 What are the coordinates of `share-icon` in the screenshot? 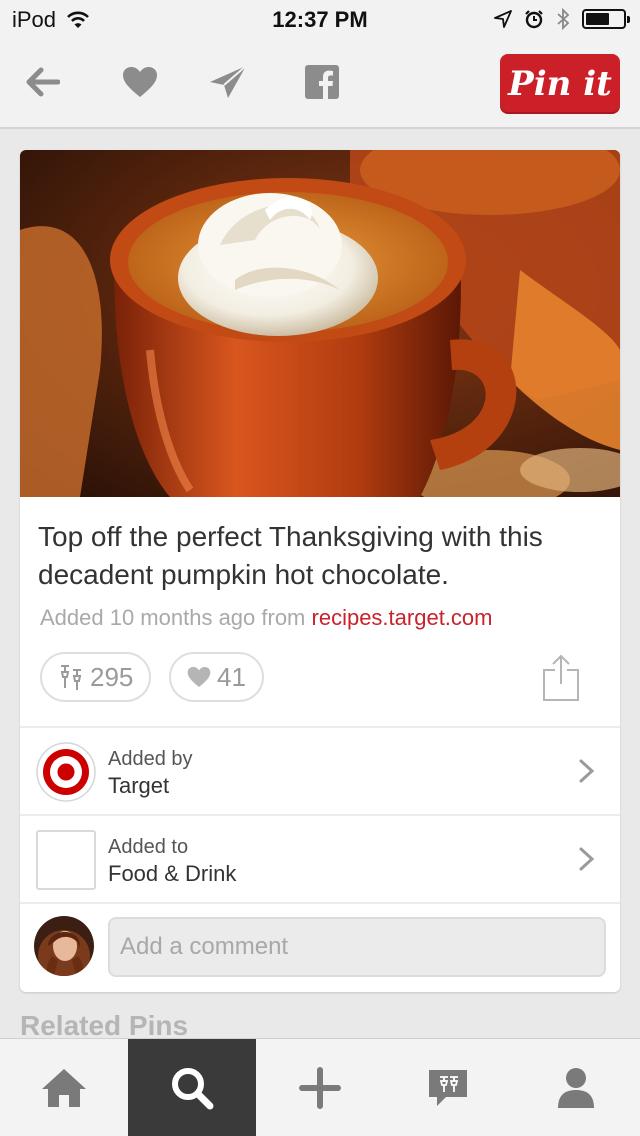 It's located at (561, 677).